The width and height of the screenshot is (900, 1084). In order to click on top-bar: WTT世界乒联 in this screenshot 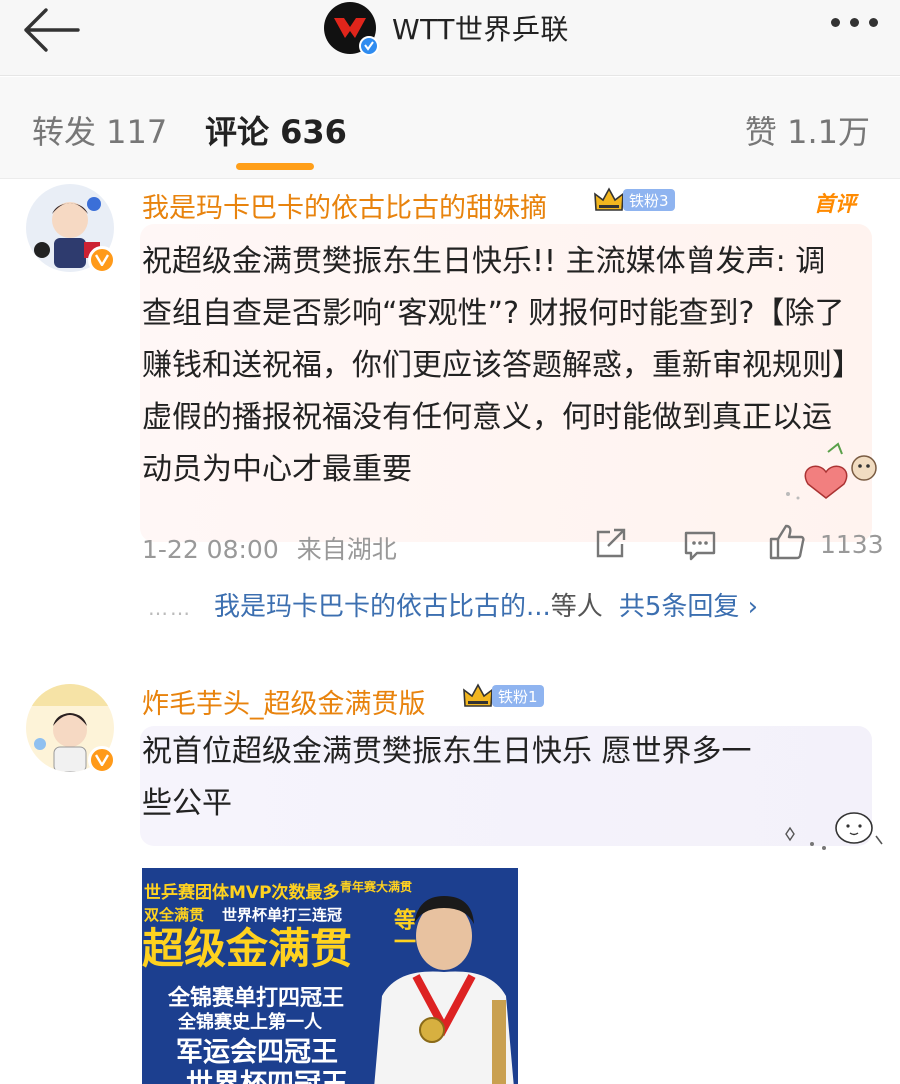, I will do `click(450, 38)`.